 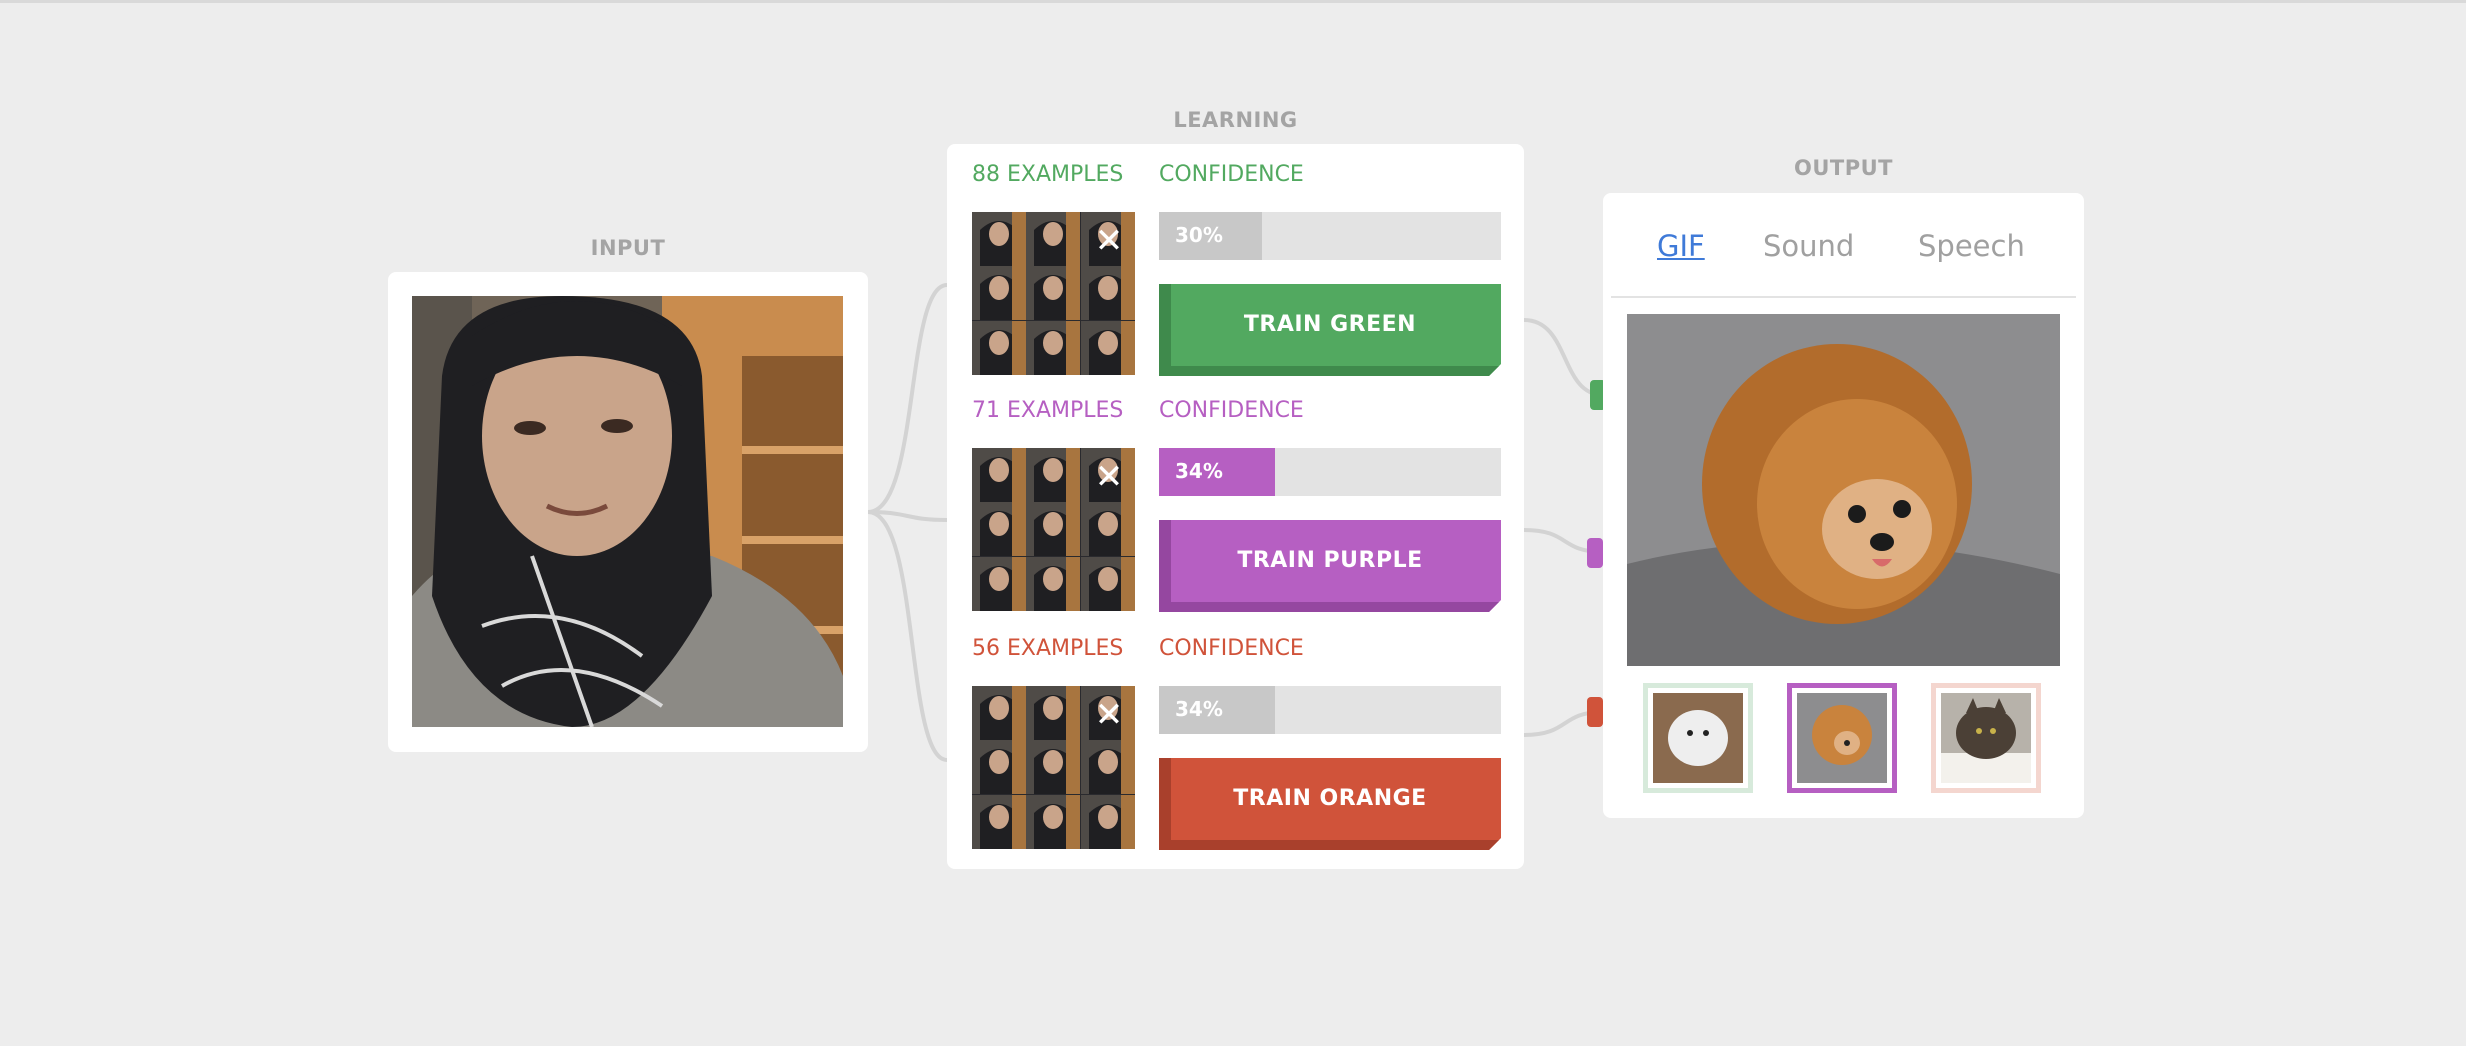 What do you see at coordinates (628, 248) in the screenshot?
I see `input-title: INPUT` at bounding box center [628, 248].